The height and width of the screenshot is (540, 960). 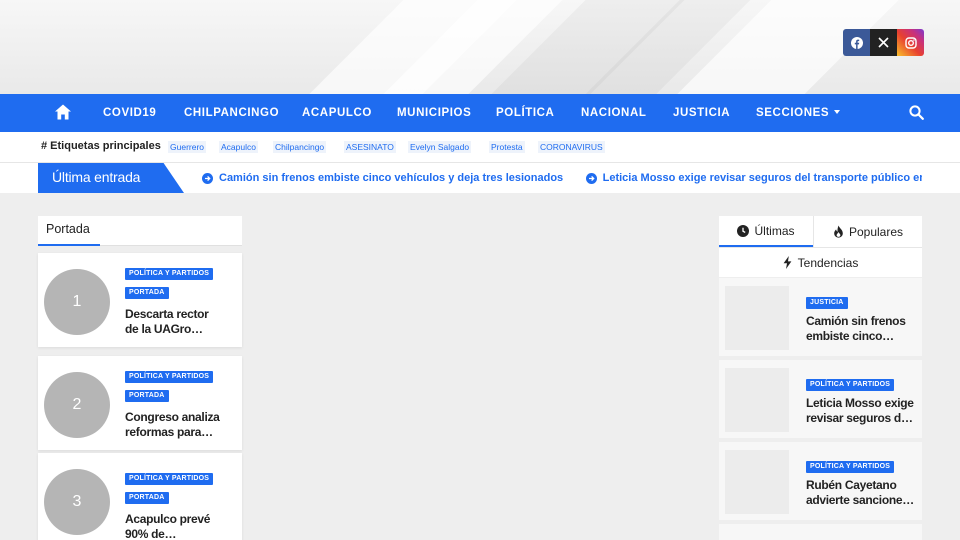 I want to click on sidebar-post-card, so click(x=820, y=532).